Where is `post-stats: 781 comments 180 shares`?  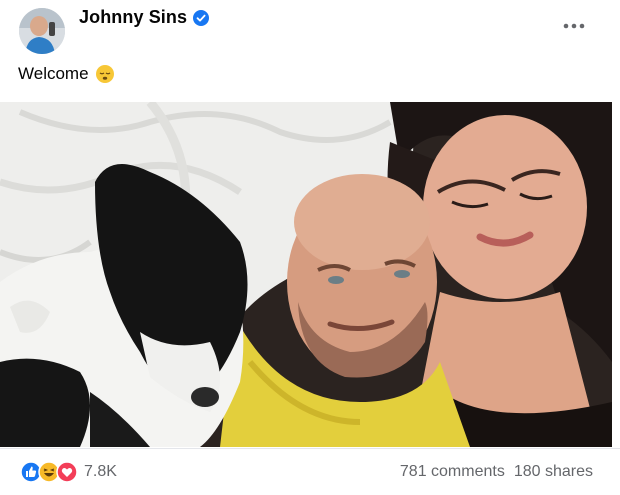
post-stats: 781 comments 180 shares is located at coordinates (496, 472).